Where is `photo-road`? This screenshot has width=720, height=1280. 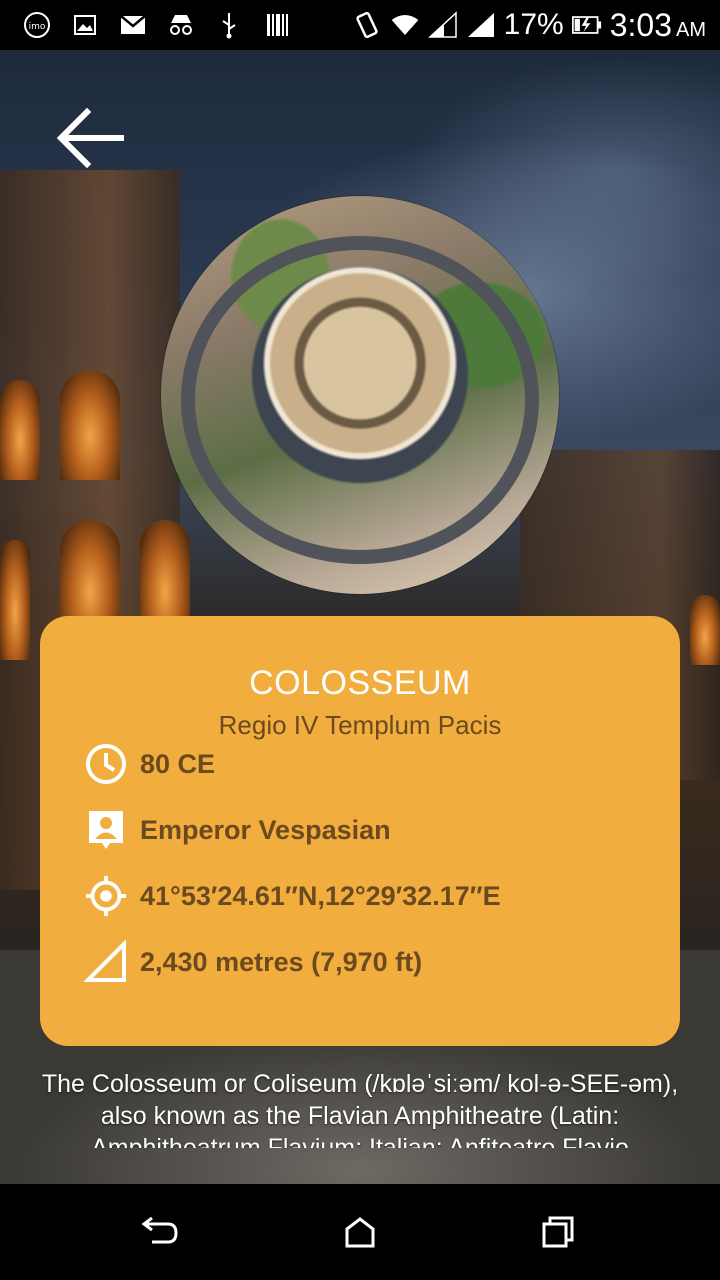 photo-road is located at coordinates (360, 400).